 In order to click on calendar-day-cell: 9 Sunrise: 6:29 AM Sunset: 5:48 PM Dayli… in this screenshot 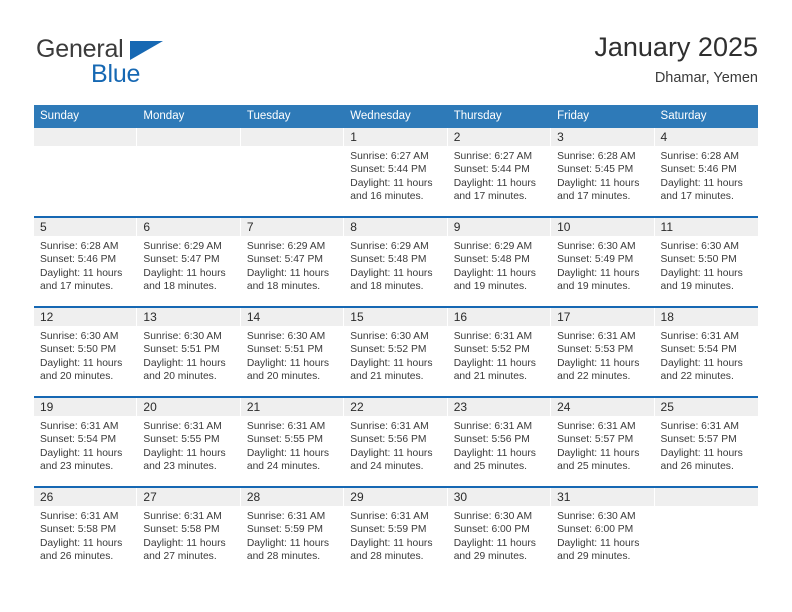, I will do `click(499, 261)`.